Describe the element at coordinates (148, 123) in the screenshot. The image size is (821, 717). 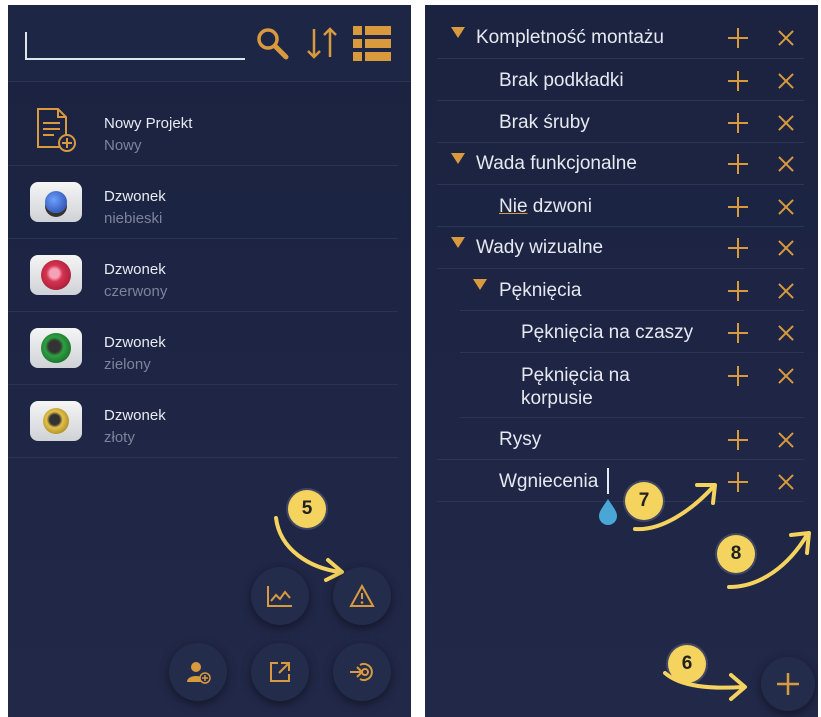
I see `project-name: Nowy Projekt` at that location.